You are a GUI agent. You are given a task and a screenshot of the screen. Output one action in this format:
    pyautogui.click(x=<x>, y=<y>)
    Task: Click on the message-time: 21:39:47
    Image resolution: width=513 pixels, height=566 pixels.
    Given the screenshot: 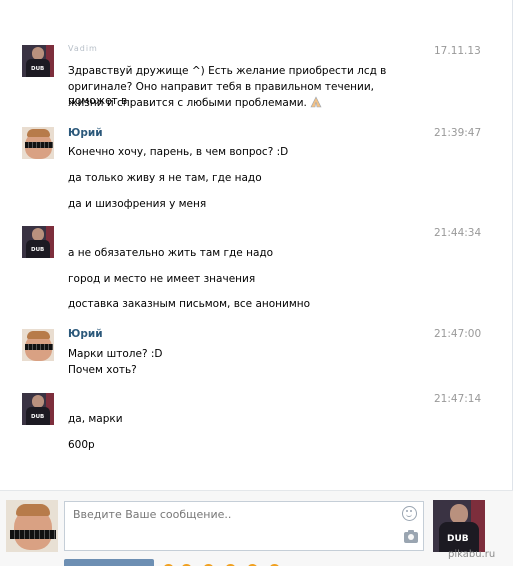 What is the action you would take?
    pyautogui.click(x=458, y=133)
    